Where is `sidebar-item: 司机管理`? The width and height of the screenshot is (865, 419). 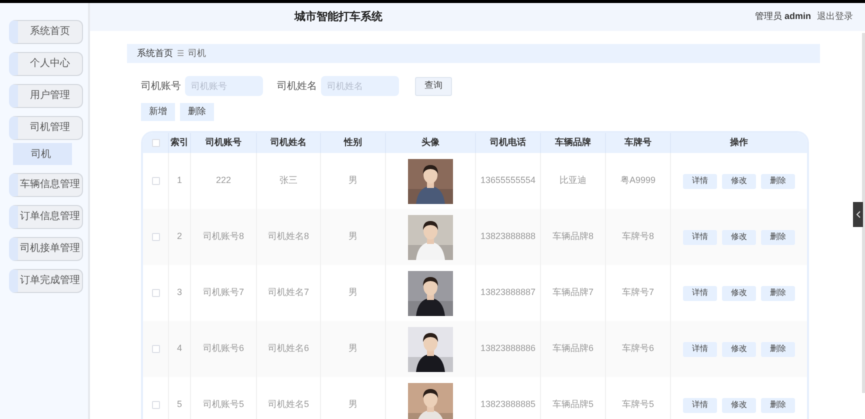 sidebar-item: 司机管理 is located at coordinates (46, 128).